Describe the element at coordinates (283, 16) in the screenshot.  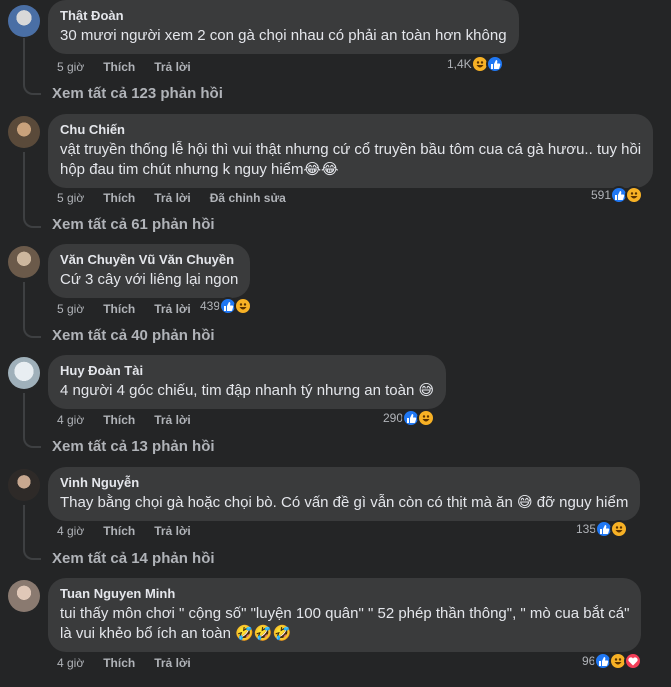
I see `comment-author: Thật Đoàn` at that location.